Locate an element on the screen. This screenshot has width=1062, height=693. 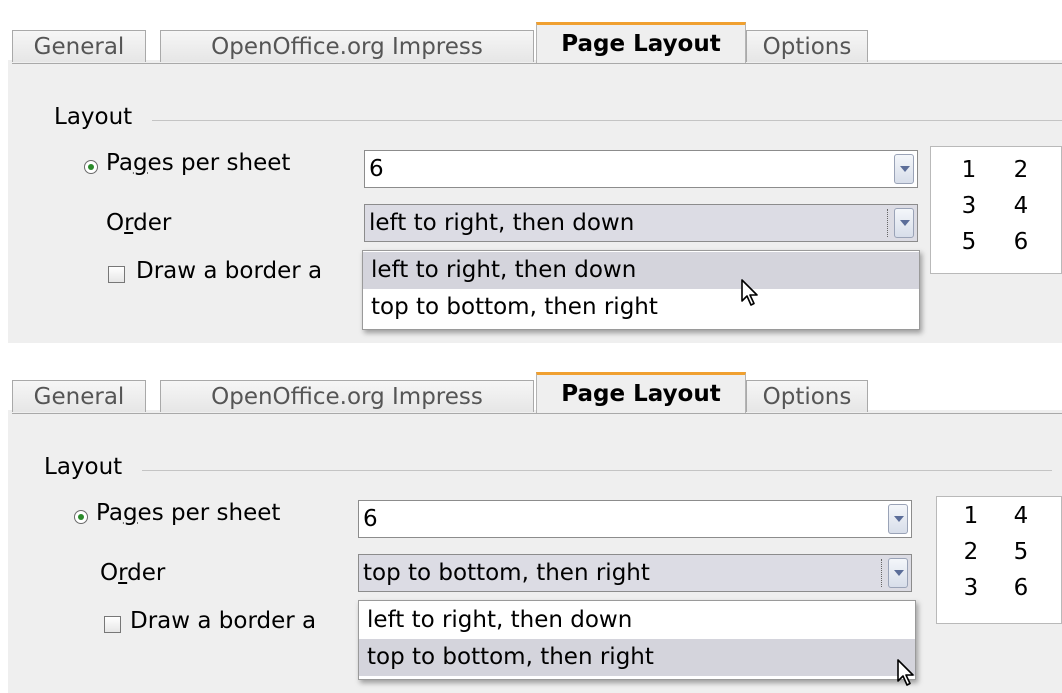
order-combo: top to bottom, then right is located at coordinates (635, 573).